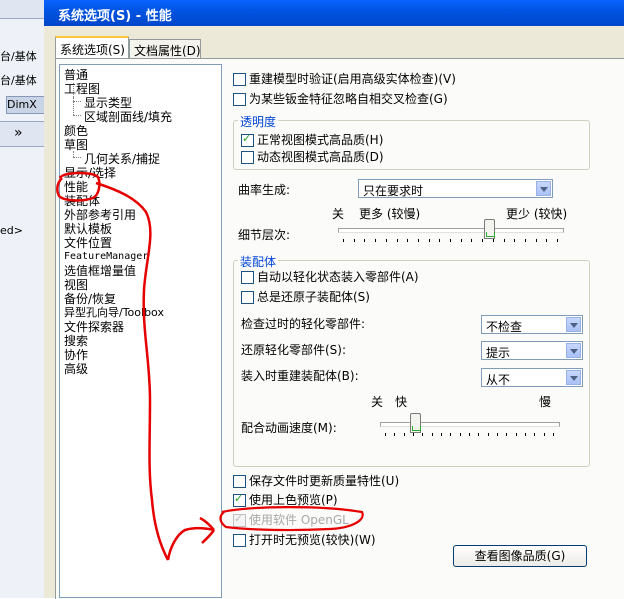 The image size is (624, 599). What do you see at coordinates (191, 538) in the screenshot?
I see `arrow-head` at bounding box center [191, 538].